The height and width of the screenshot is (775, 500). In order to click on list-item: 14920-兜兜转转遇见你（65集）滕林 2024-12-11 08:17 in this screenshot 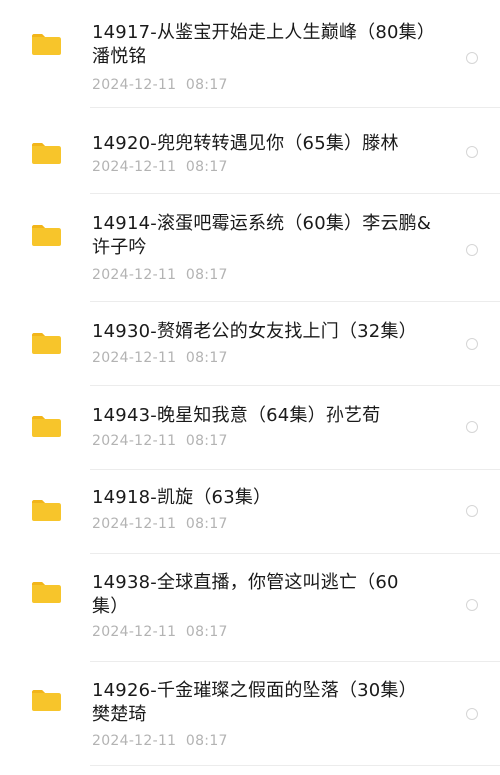, I will do `click(250, 151)`.